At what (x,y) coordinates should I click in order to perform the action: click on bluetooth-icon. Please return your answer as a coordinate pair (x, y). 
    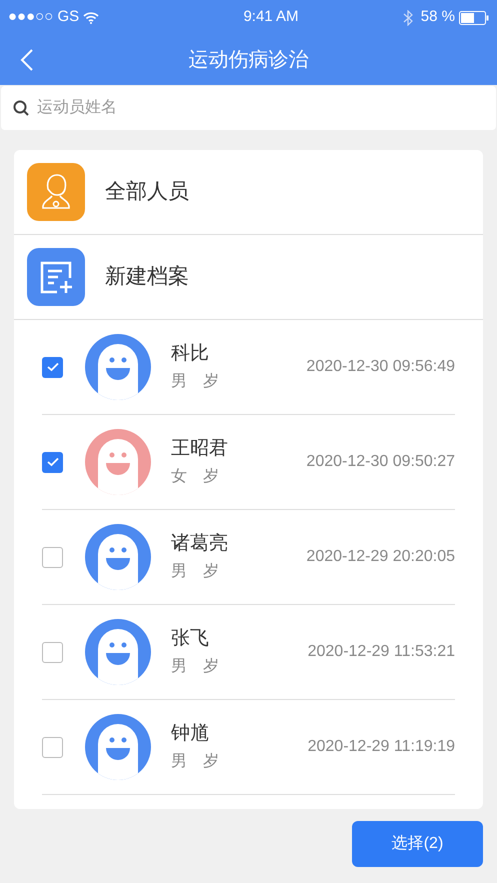
    Looking at the image, I should click on (407, 18).